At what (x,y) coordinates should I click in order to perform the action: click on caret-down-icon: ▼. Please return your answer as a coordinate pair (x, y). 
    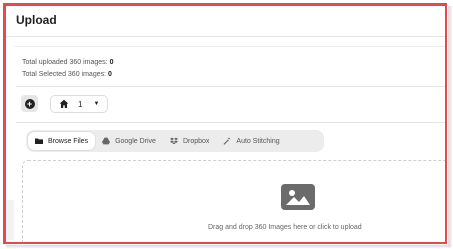
    Looking at the image, I should click on (96, 104).